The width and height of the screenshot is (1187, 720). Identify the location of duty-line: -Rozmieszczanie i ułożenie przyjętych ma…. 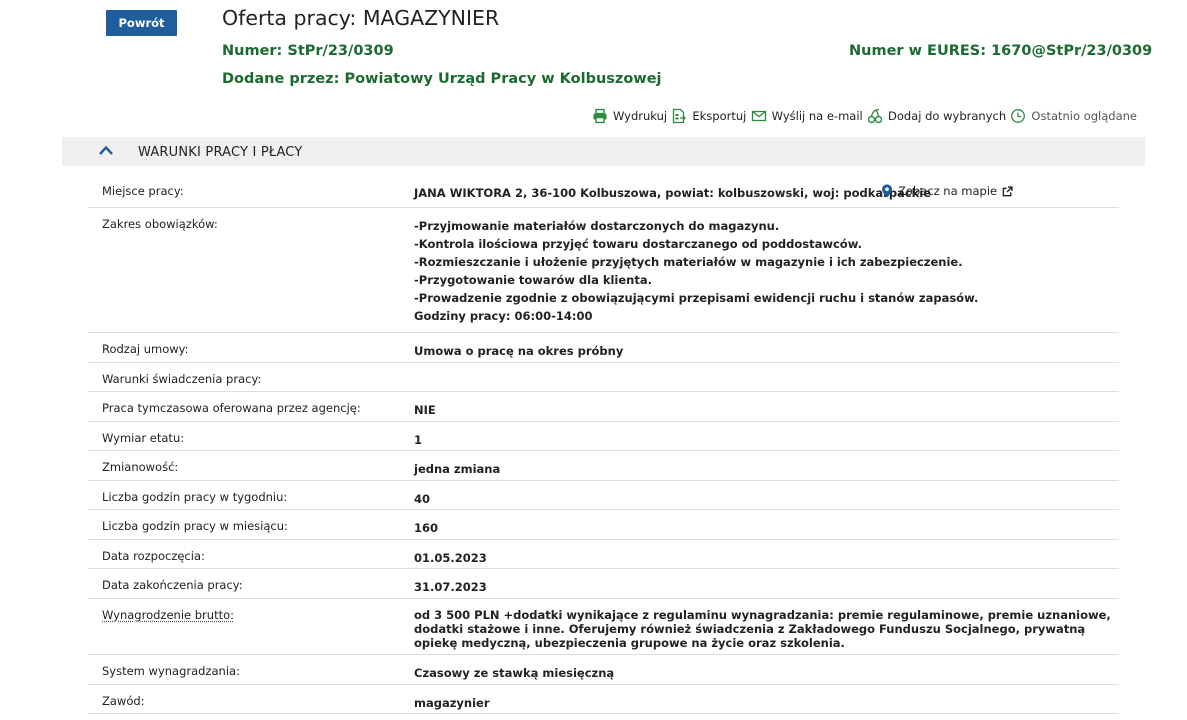
(688, 262).